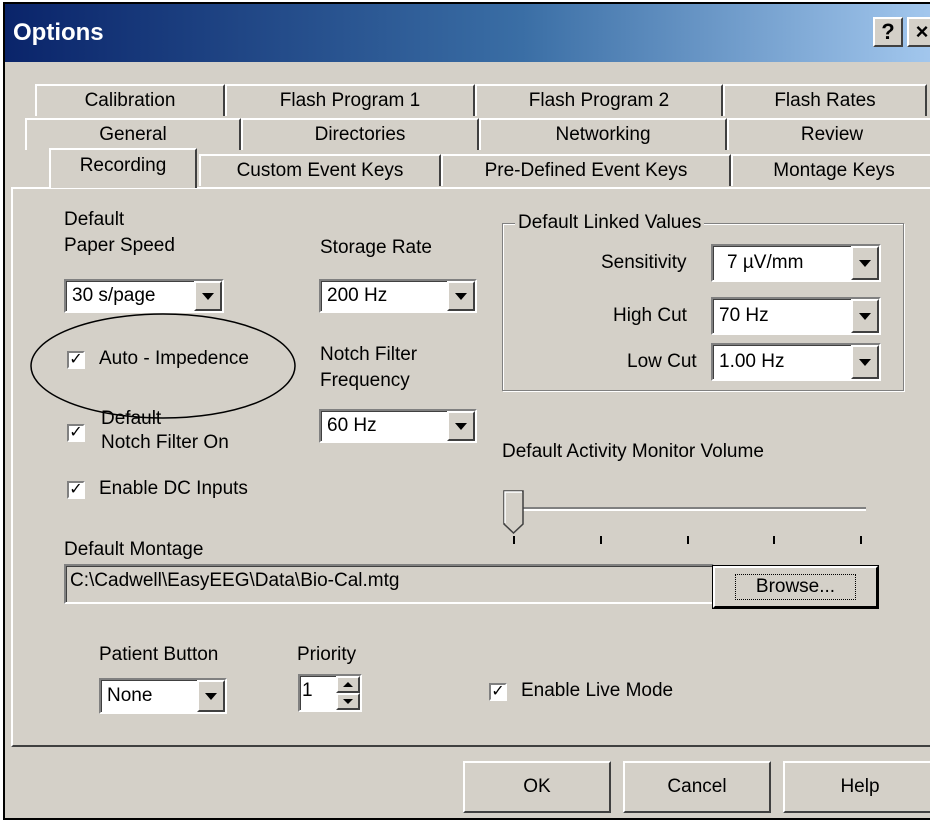 The image size is (930, 825). I want to click on tab-montage-keys: Montage Keys, so click(830, 170).